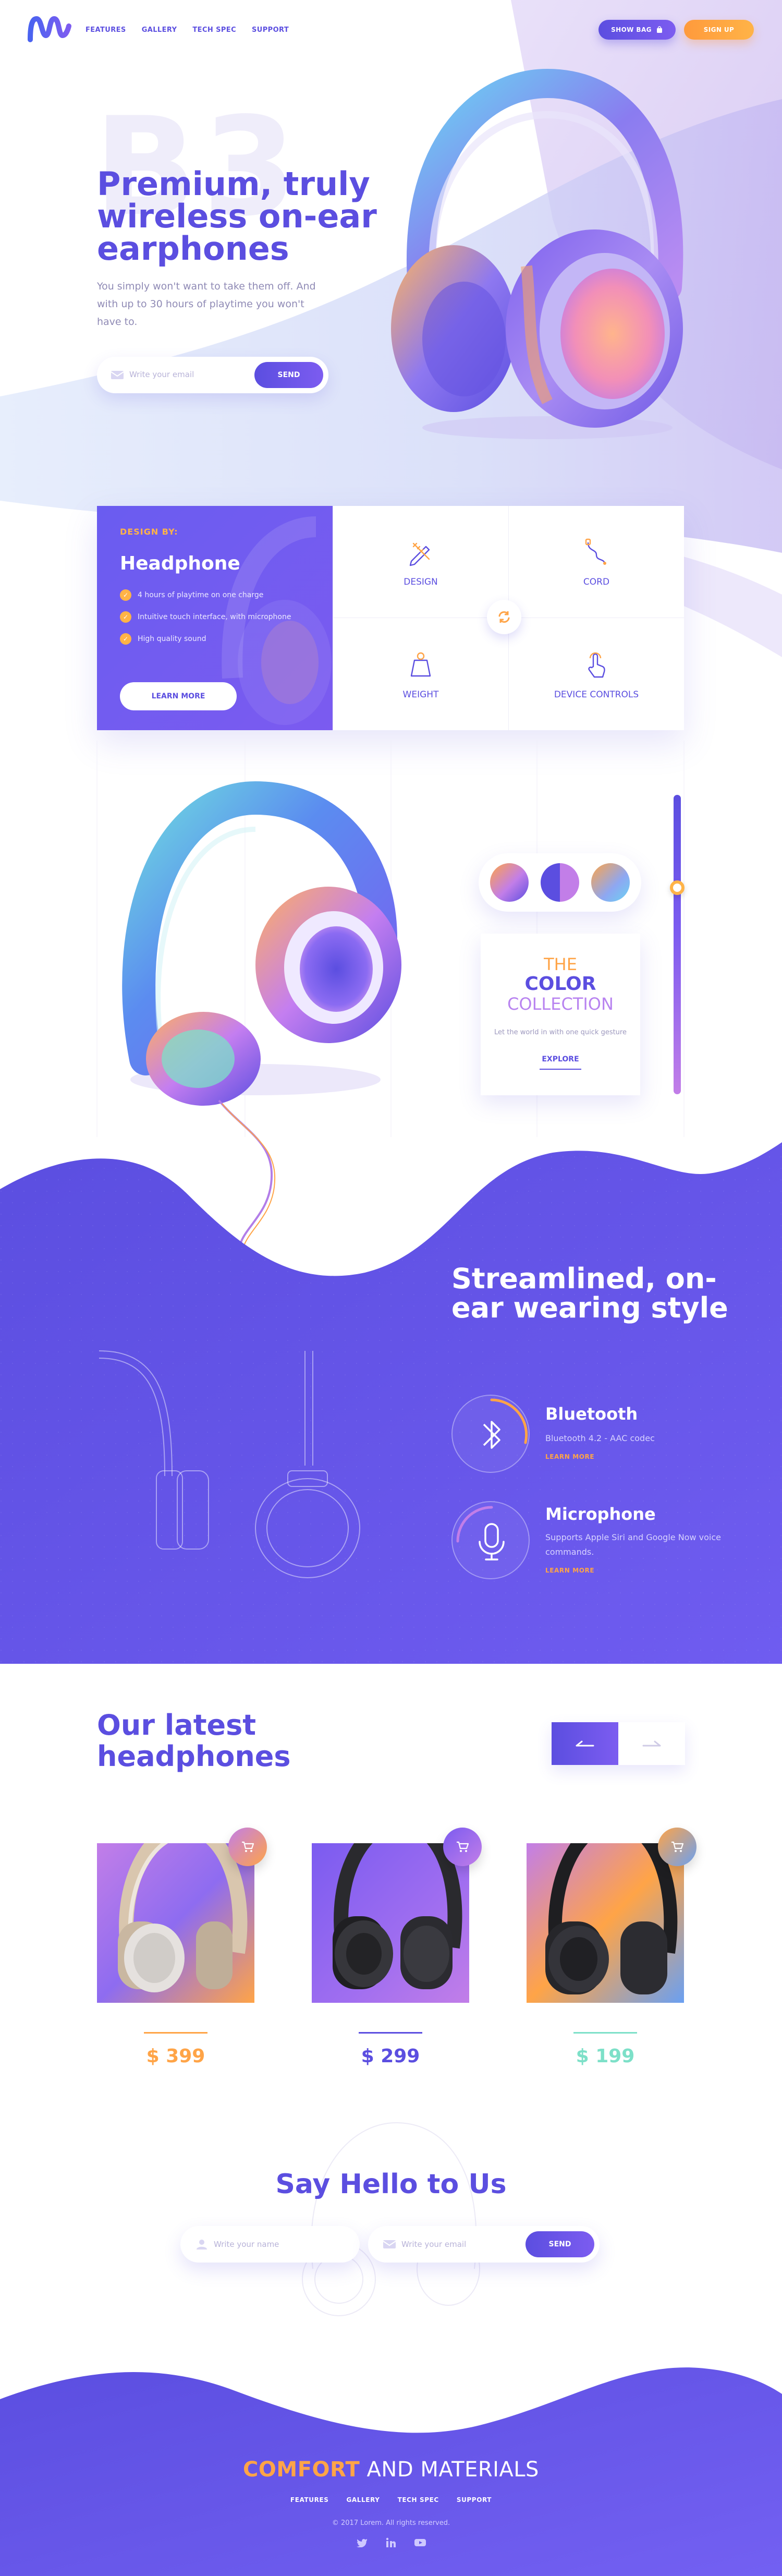 The image size is (782, 2576). I want to click on microphone-icon, so click(480, 1533).